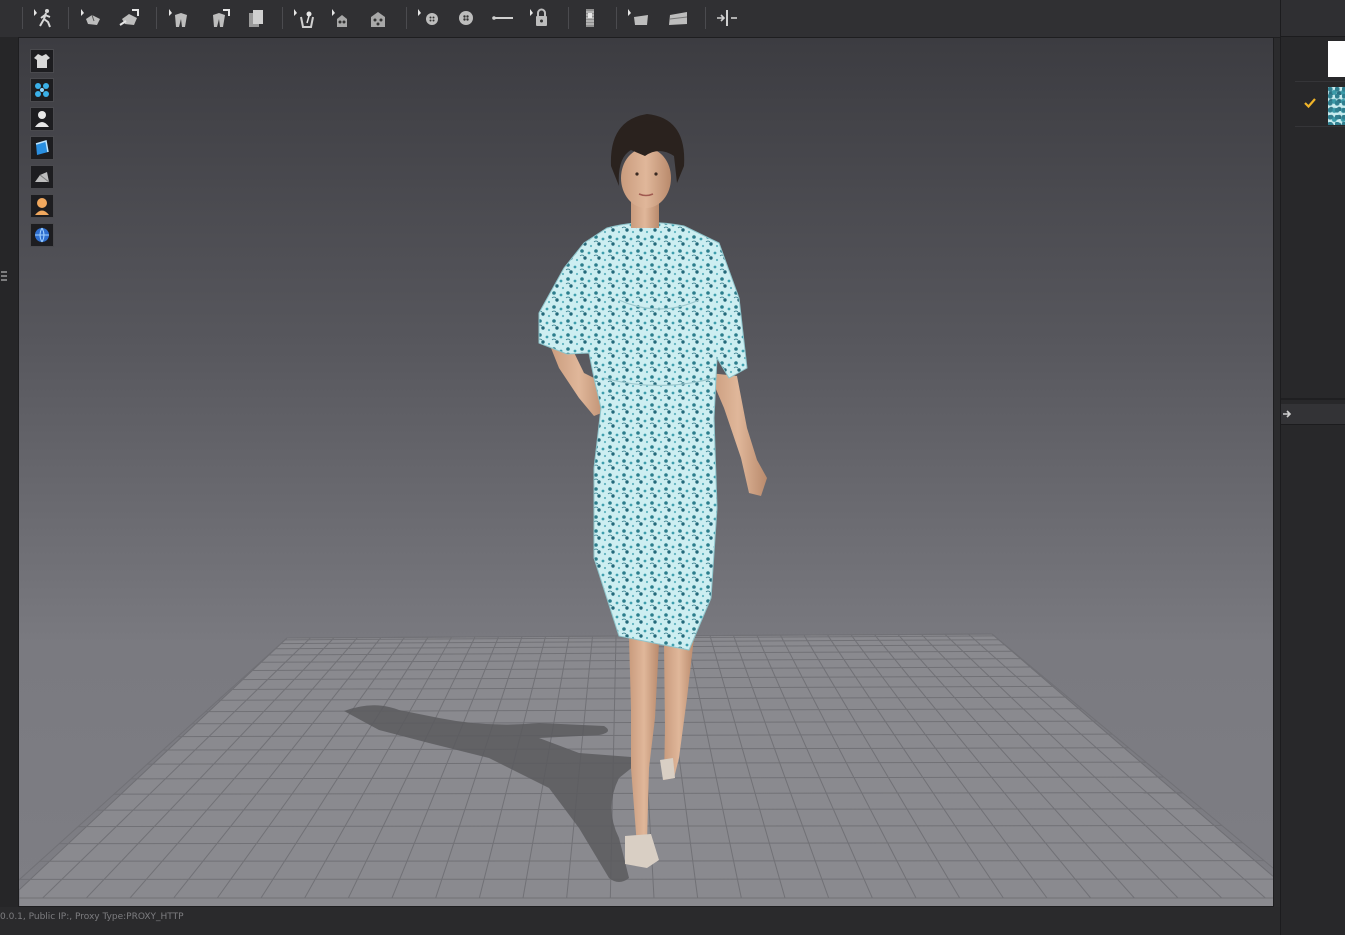  Describe the element at coordinates (1320, 104) in the screenshot. I see `material-list-item-selected` at that location.